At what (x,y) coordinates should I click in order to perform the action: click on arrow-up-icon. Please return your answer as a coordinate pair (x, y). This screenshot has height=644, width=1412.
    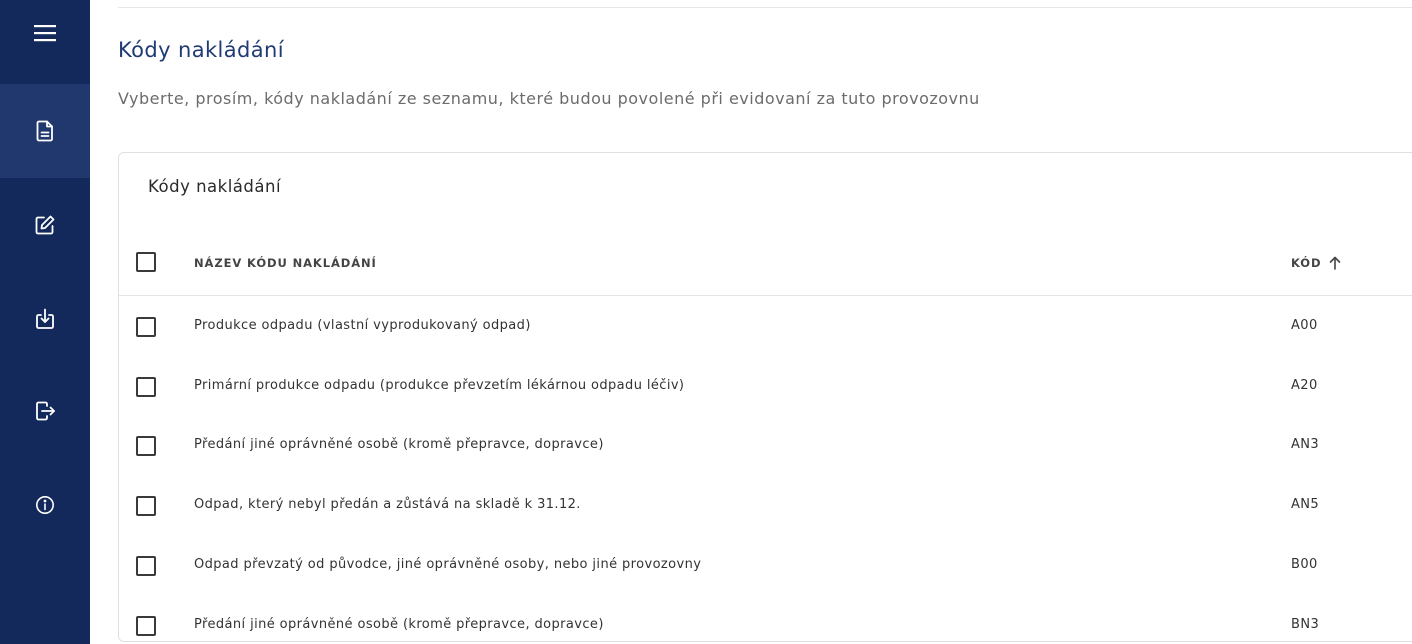
    Looking at the image, I should click on (1335, 263).